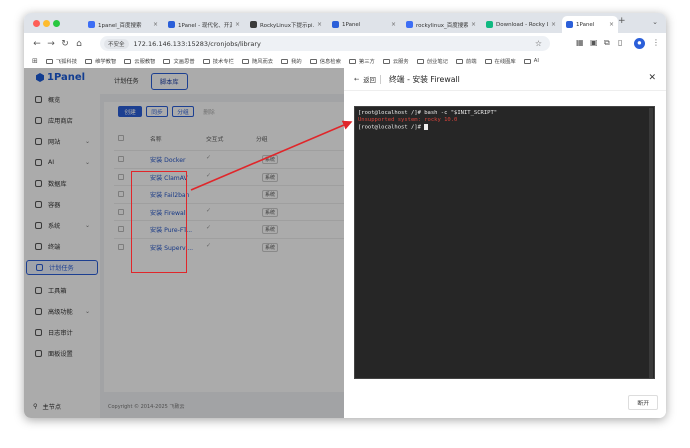 This screenshot has width=690, height=448. What do you see at coordinates (271, 155) in the screenshot?
I see `annotation-arrow` at bounding box center [271, 155].